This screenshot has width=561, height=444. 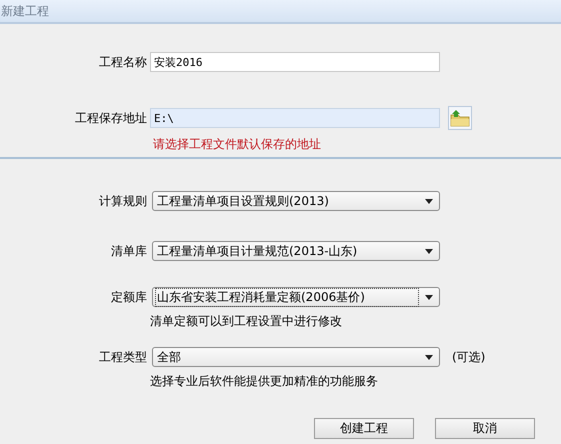 I want to click on field-label: 工程保存地址, so click(x=110, y=118).